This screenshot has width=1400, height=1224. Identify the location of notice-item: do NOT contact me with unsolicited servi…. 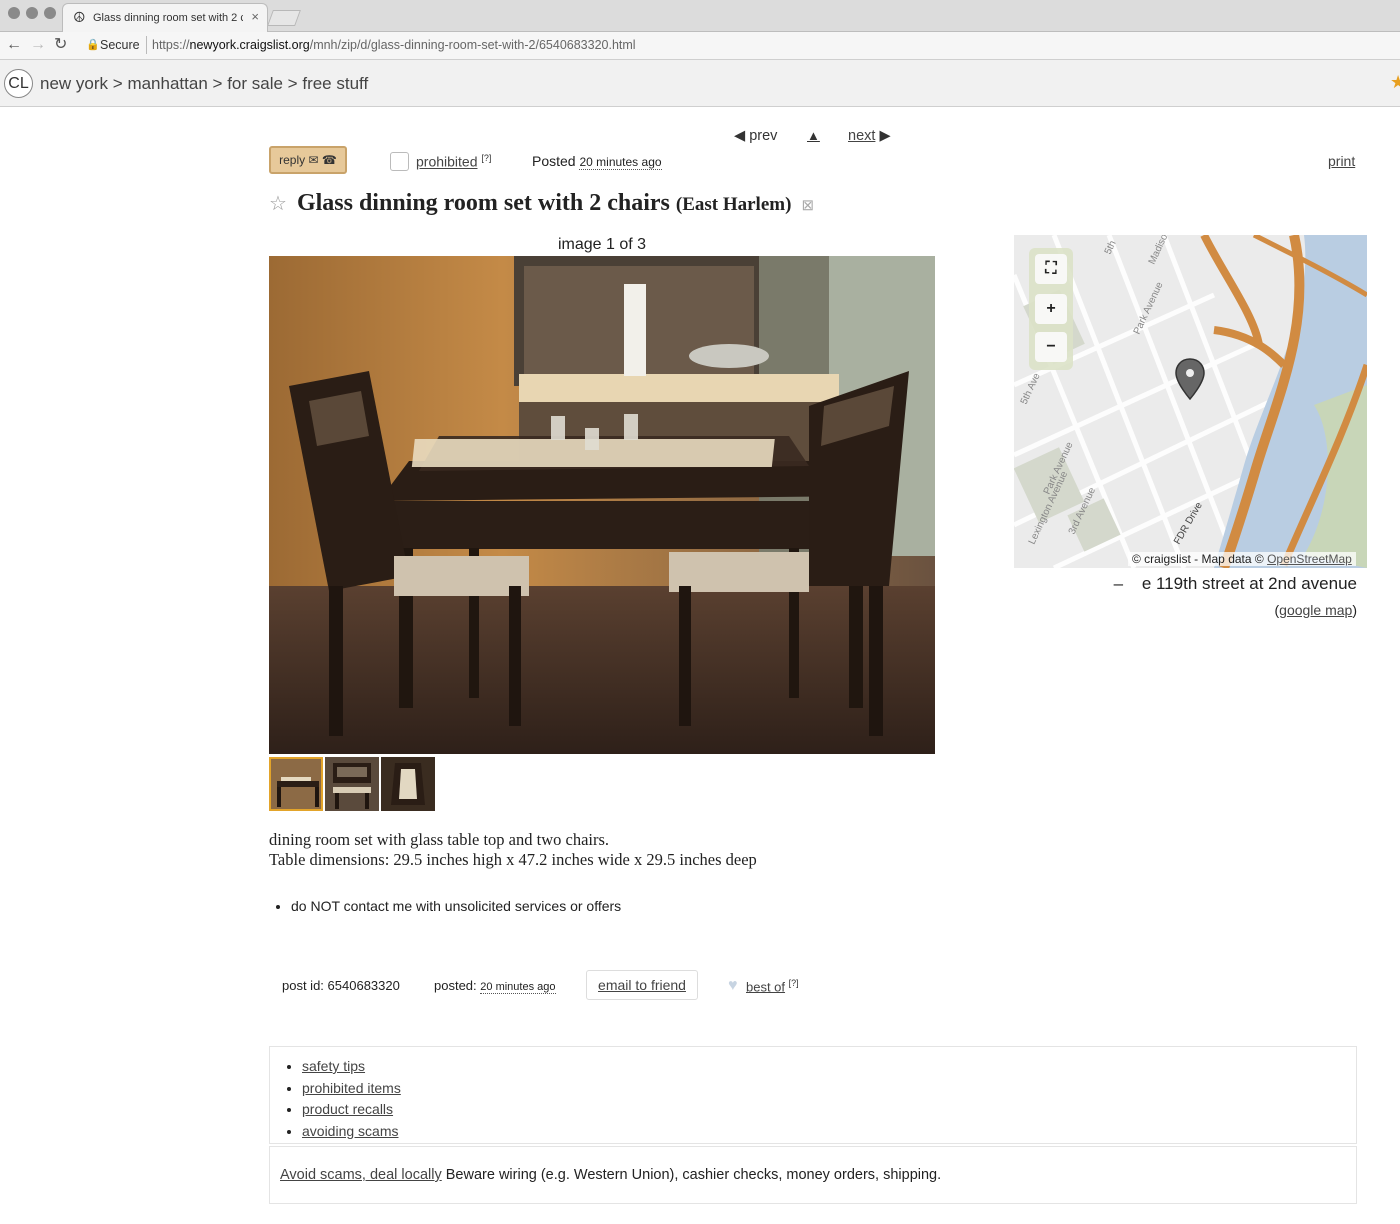
(456, 906).